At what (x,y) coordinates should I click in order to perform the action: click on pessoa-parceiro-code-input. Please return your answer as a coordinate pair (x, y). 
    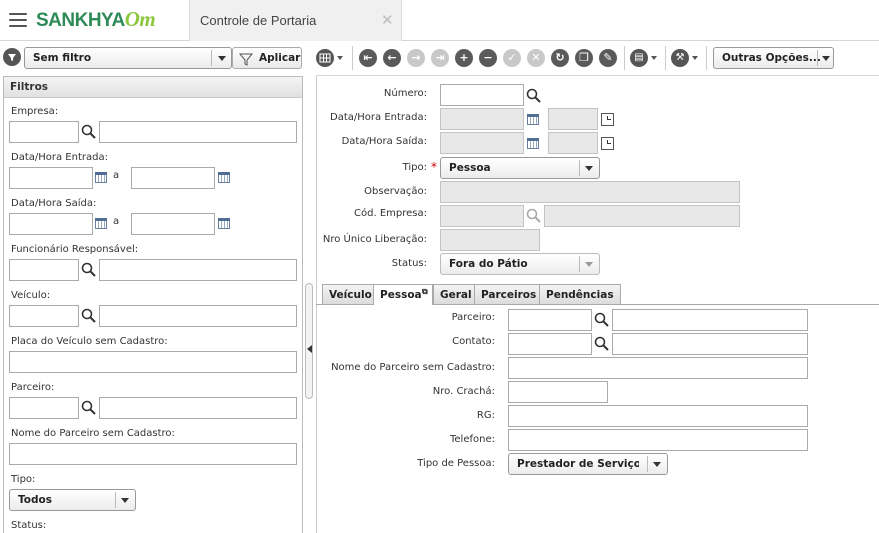
    Looking at the image, I should click on (550, 320).